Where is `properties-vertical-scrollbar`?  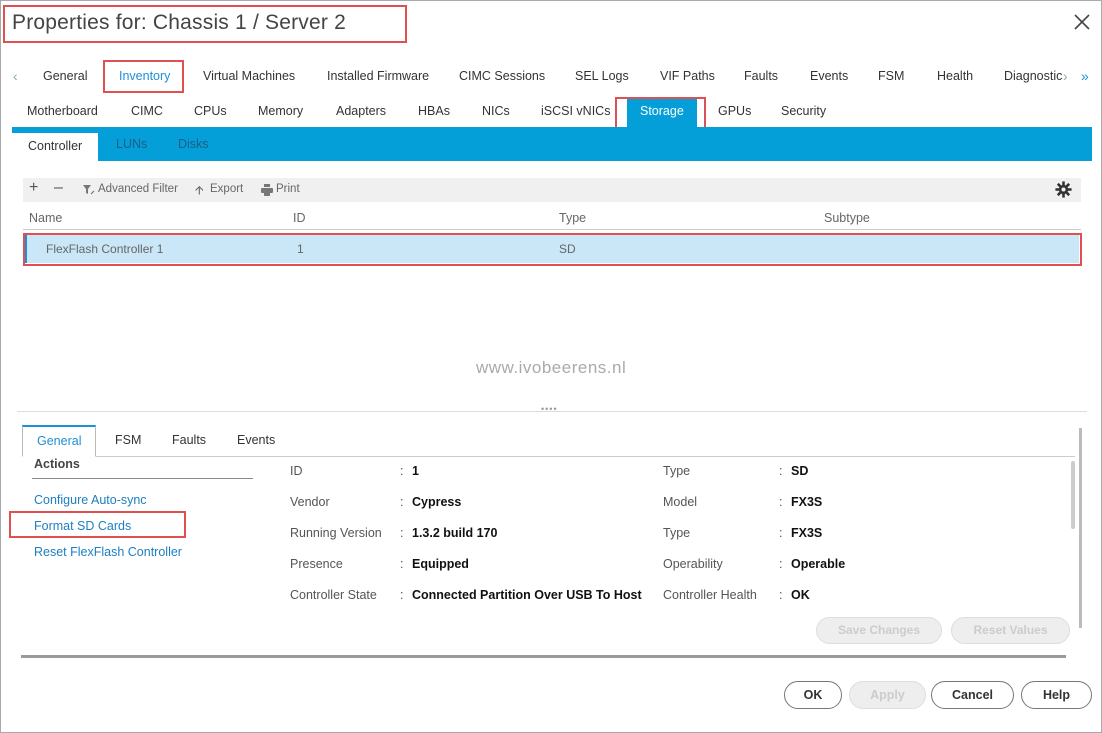 properties-vertical-scrollbar is located at coordinates (1073, 495).